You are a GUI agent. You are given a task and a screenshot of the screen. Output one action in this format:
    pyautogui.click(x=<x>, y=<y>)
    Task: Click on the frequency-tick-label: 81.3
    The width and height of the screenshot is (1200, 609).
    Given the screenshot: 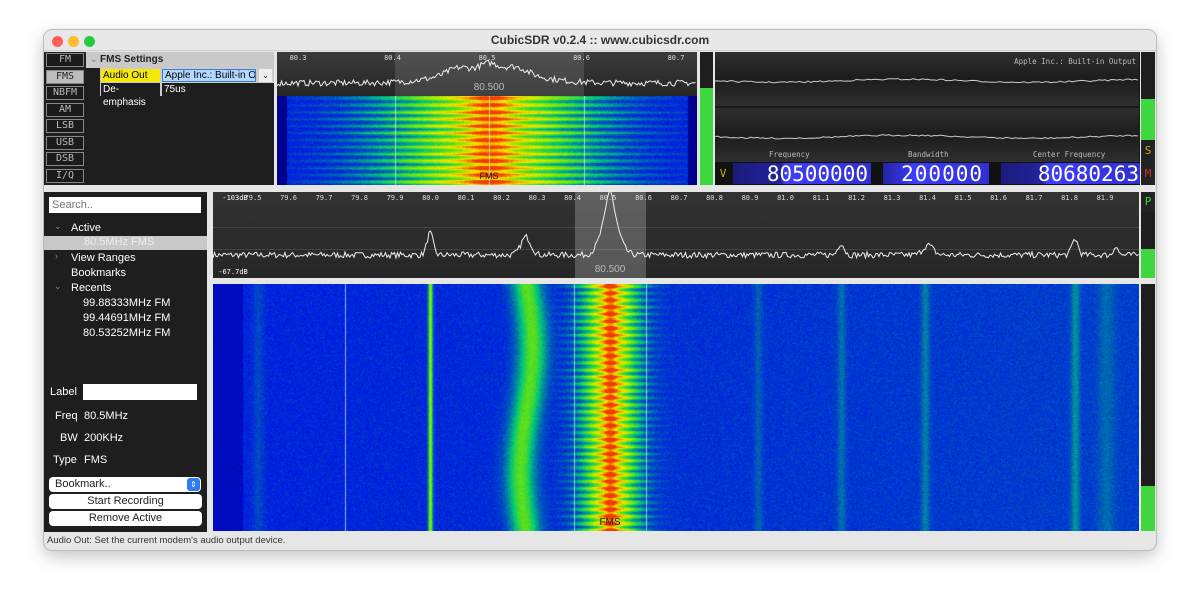 What is the action you would take?
    pyautogui.click(x=892, y=198)
    